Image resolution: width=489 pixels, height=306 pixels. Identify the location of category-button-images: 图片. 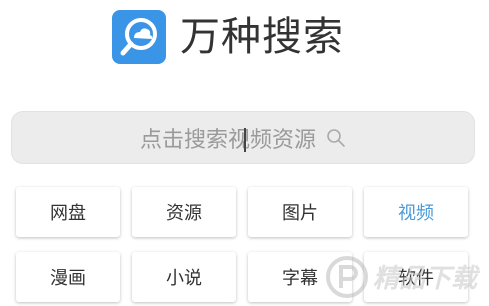
(300, 212).